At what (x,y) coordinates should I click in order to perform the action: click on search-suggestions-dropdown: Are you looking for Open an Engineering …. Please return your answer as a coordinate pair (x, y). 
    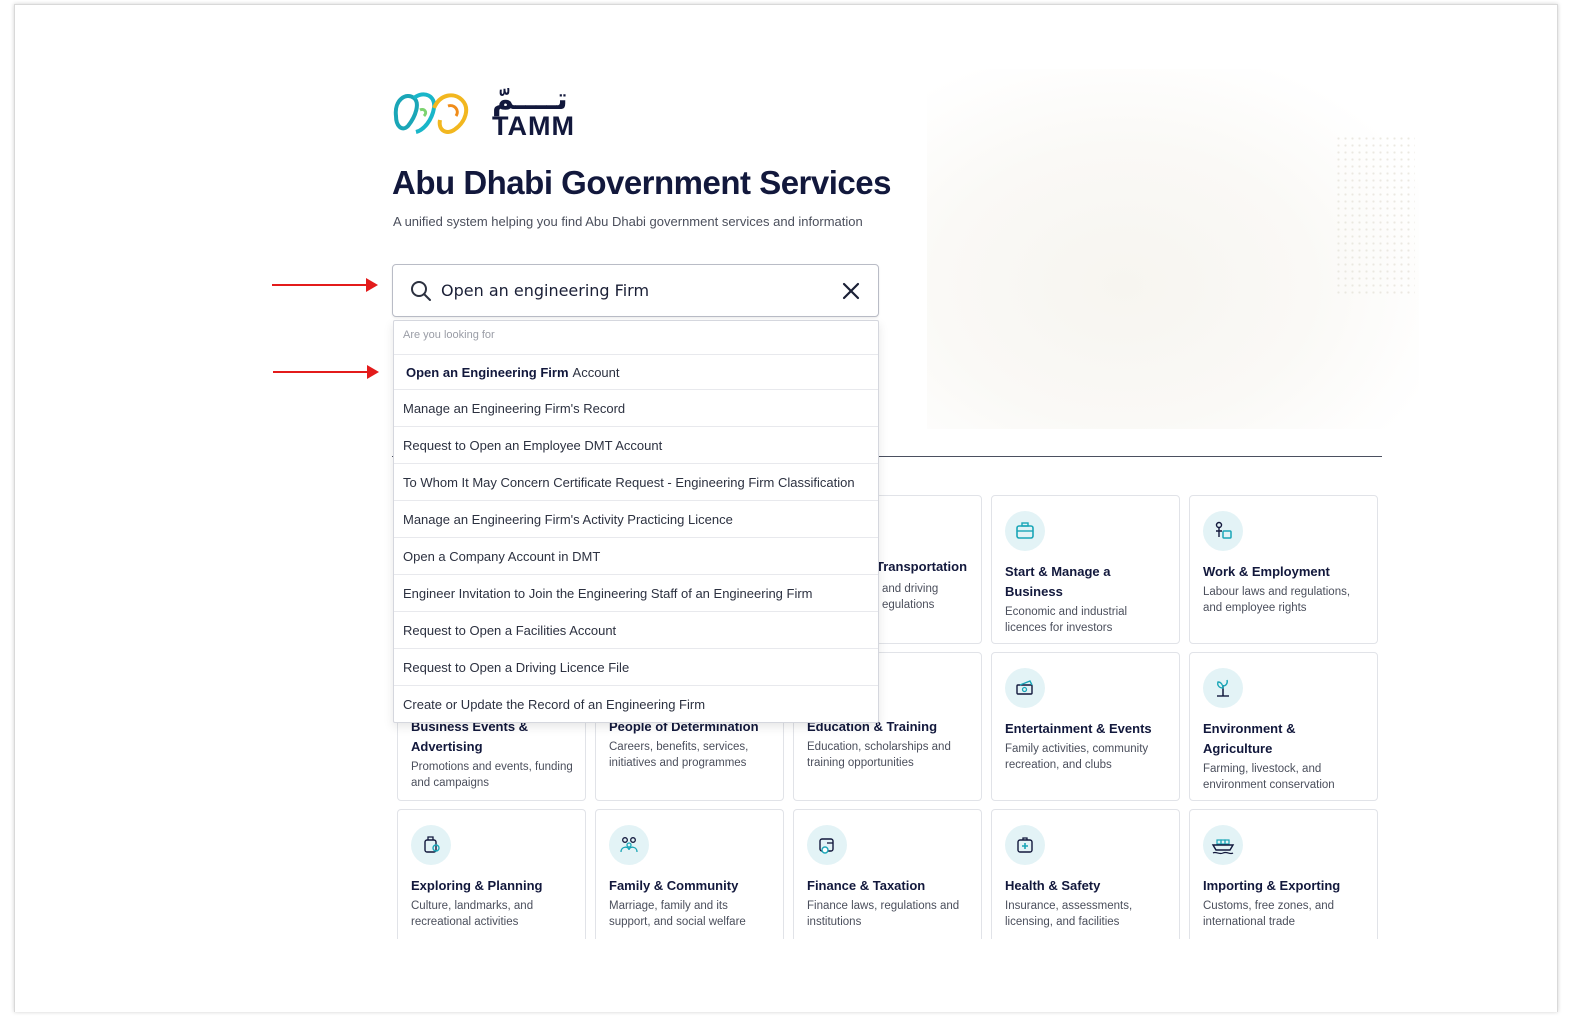
    Looking at the image, I should click on (636, 521).